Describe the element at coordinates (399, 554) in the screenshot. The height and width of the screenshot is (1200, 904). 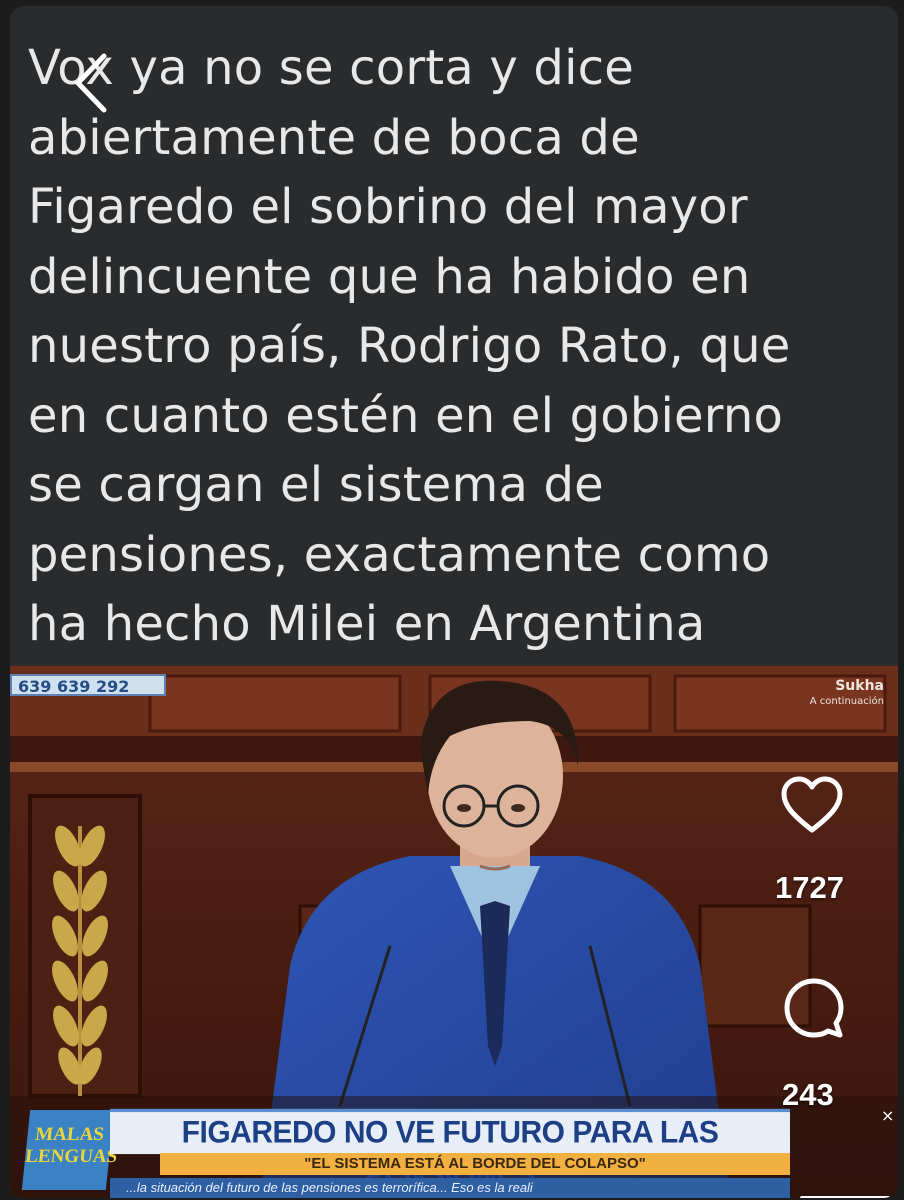
I see `caption-line: pensiones, exactamente como` at that location.